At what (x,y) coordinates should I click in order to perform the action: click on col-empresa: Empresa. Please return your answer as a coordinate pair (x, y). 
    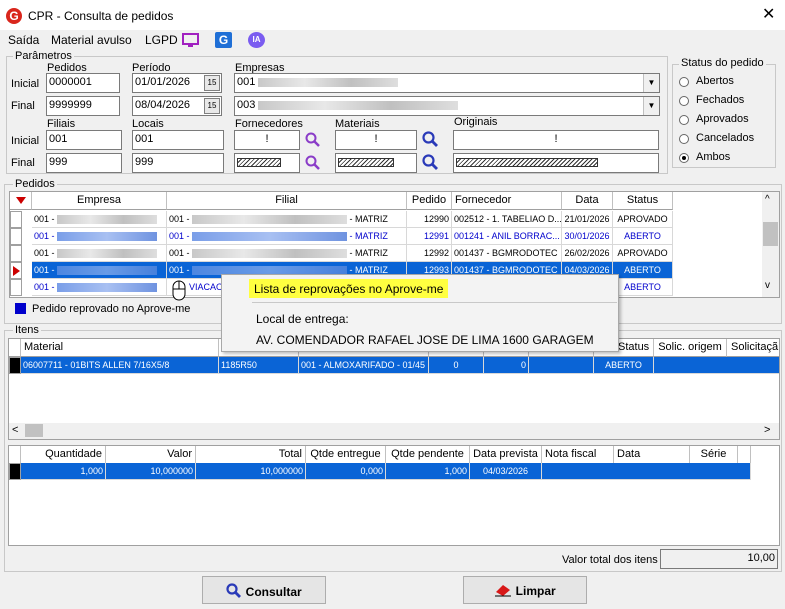
    Looking at the image, I should click on (99, 201).